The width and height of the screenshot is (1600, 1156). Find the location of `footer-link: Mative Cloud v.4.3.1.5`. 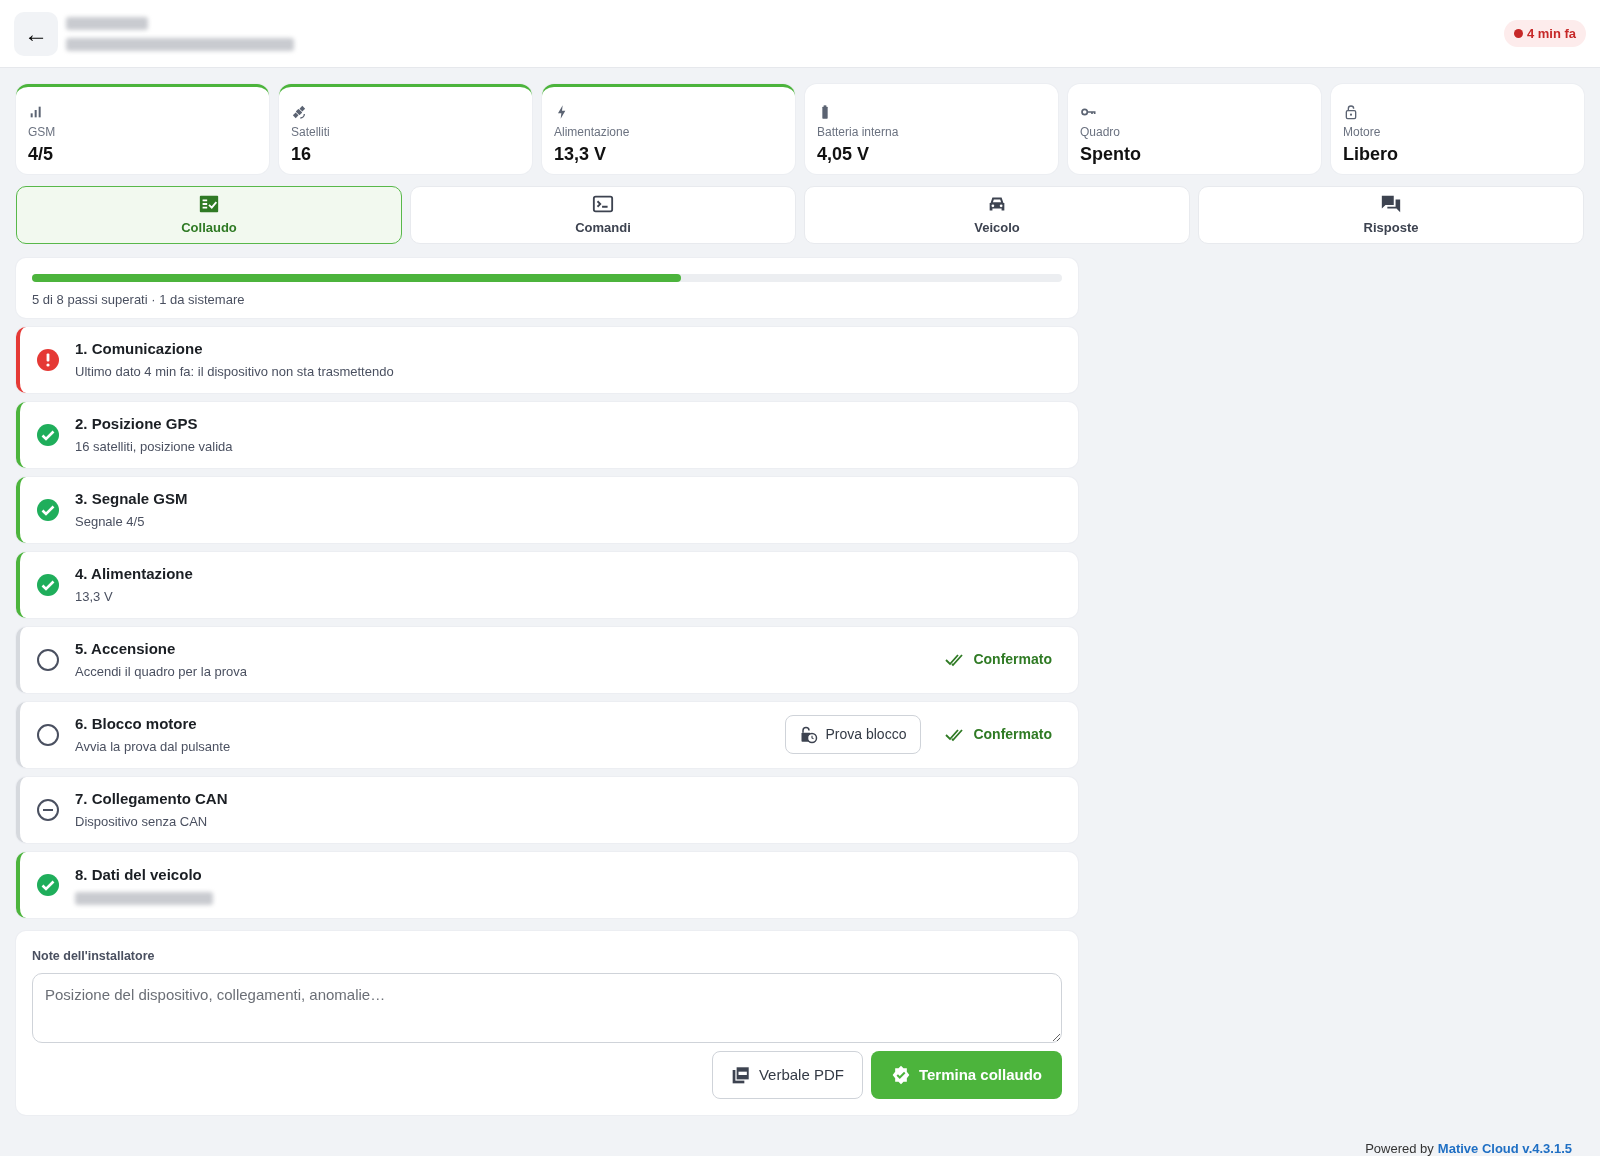

footer-link: Mative Cloud v.4.3.1.5 is located at coordinates (1504, 1147).